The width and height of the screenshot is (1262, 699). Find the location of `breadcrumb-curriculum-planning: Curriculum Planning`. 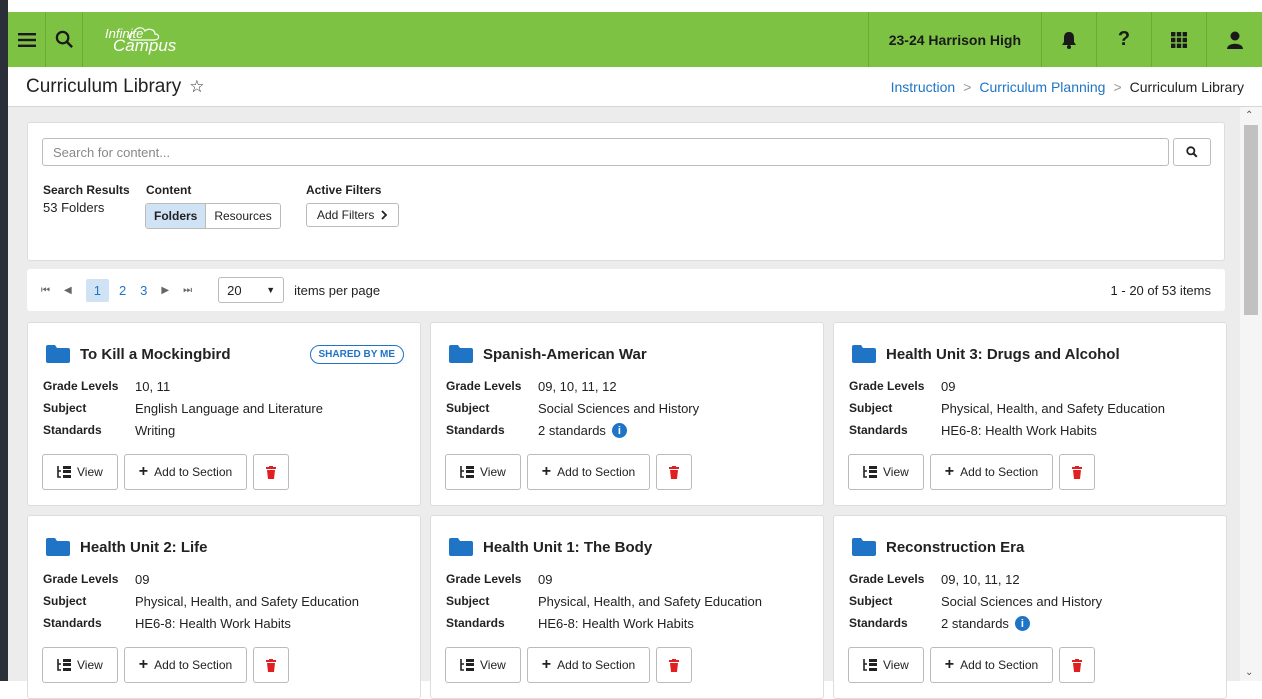

breadcrumb-curriculum-planning: Curriculum Planning is located at coordinates (1042, 87).